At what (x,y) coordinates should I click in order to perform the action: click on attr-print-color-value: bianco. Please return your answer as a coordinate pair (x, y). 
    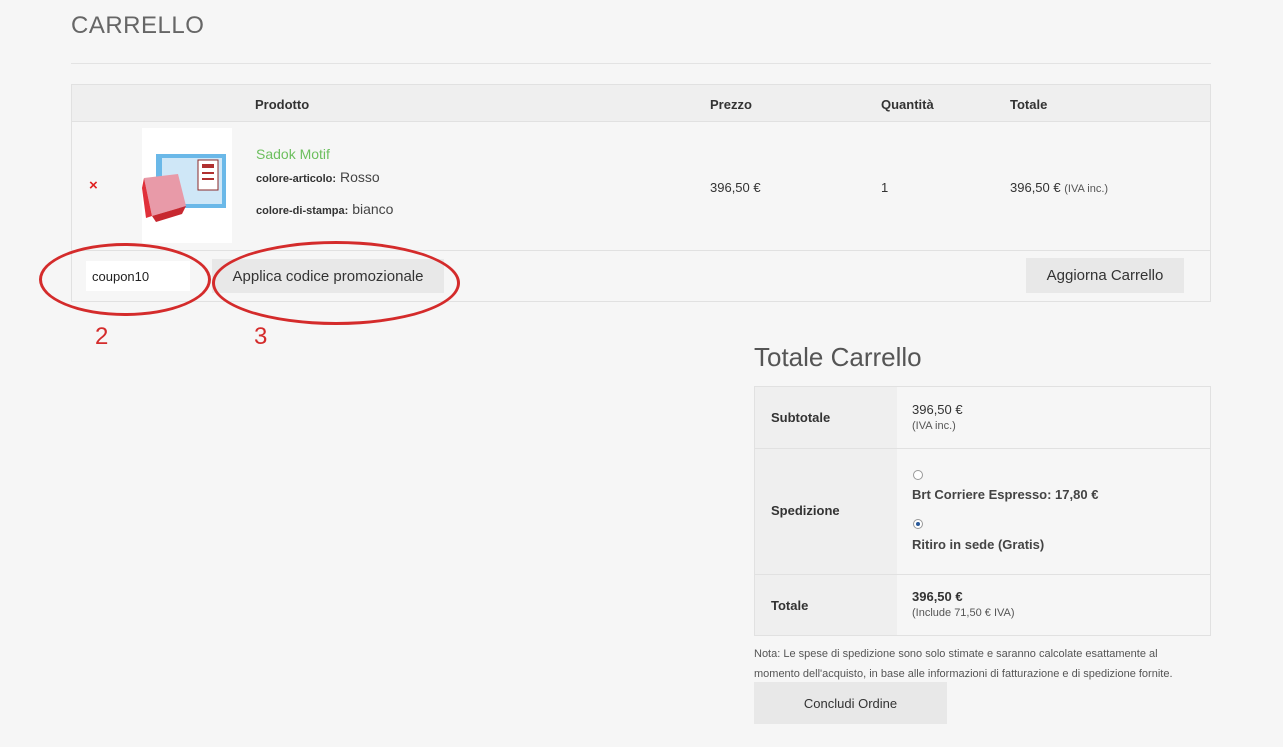
    Looking at the image, I should click on (373, 209).